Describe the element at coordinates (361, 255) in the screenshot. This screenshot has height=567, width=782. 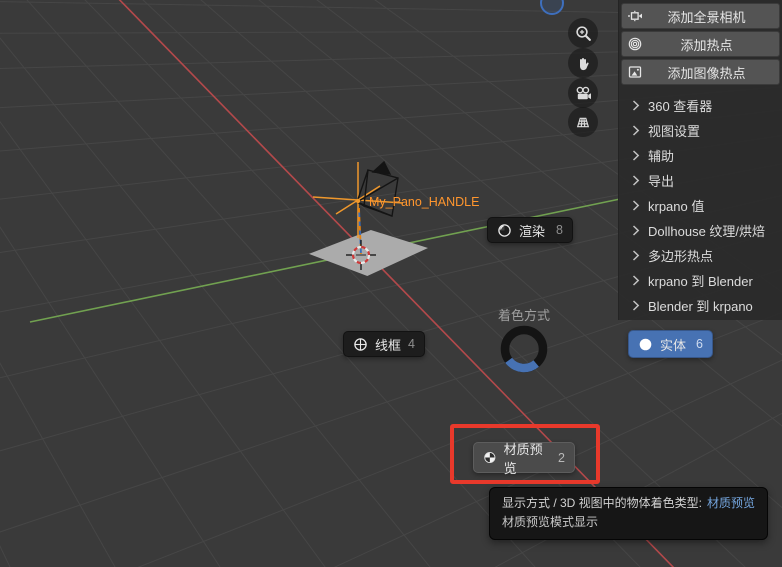
I see `3d-cursor` at that location.